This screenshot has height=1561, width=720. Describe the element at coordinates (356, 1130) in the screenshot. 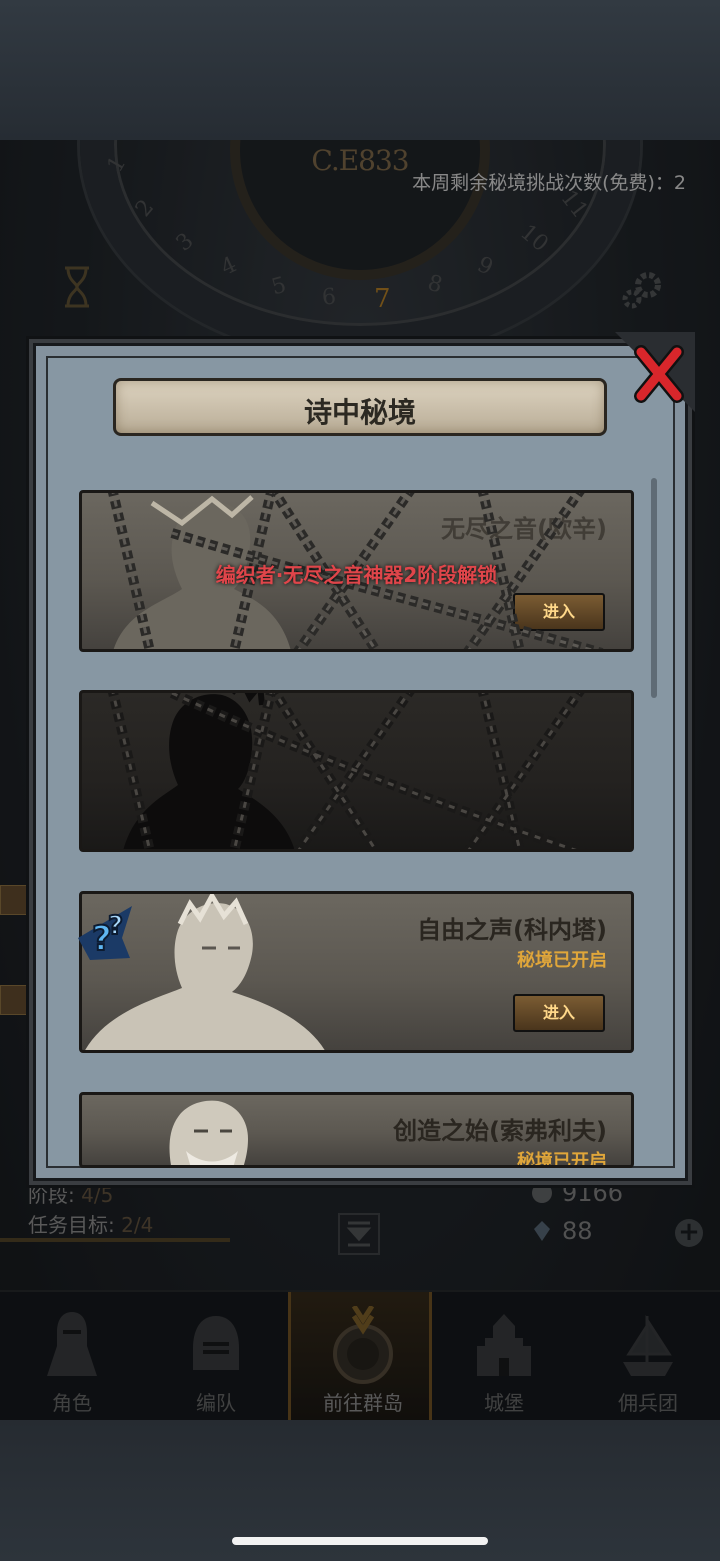

I see `realm-card-origin-of-creation: 创造之始(索弗利夫) 秘境已开启` at that location.